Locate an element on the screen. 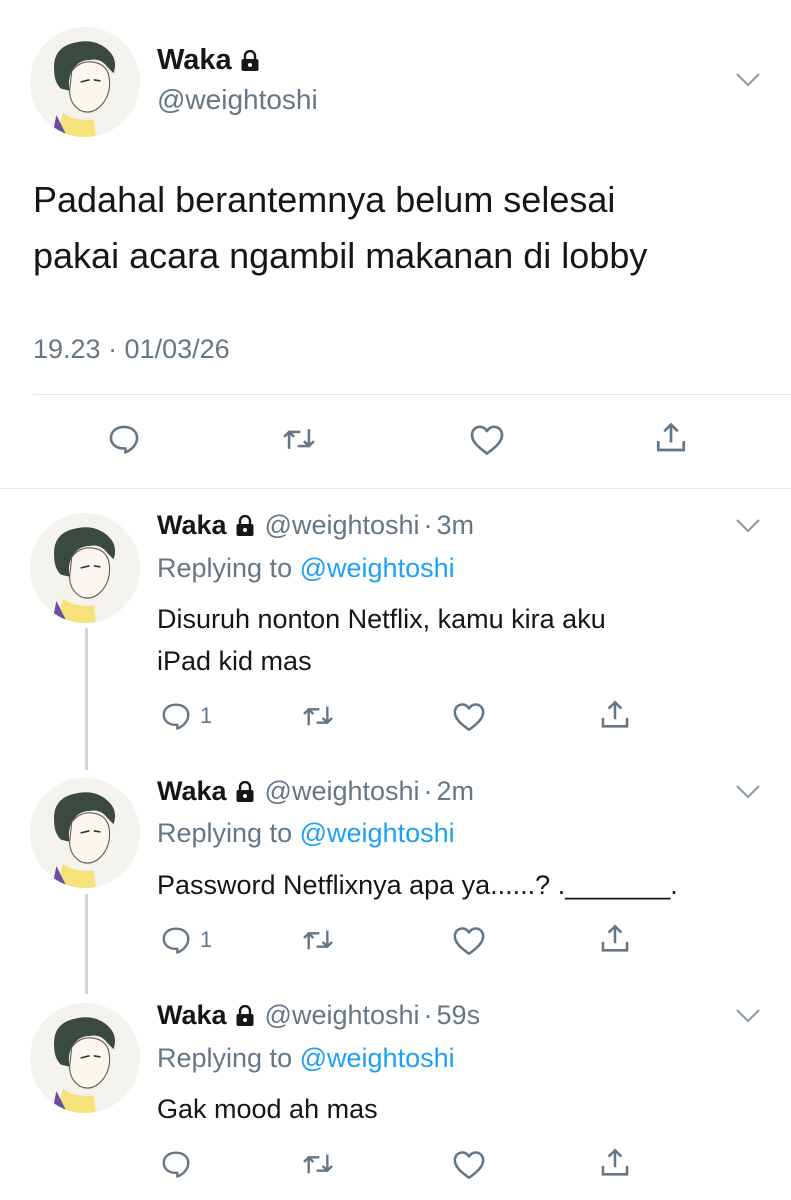 The image size is (791, 1200). reply-header: Waka @weightoshi · 59s is located at coordinates (318, 1015).